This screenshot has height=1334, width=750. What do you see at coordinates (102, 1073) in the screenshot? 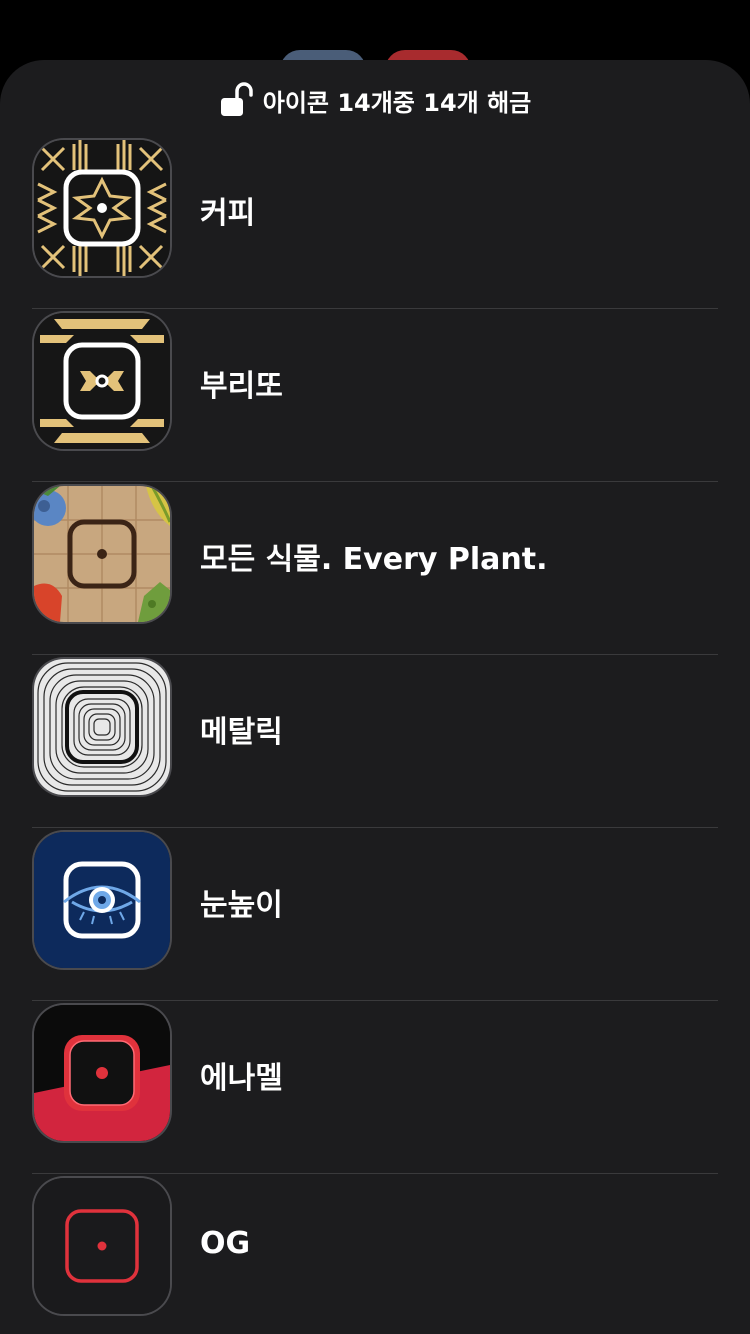
I see `enamel-icon` at bounding box center [102, 1073].